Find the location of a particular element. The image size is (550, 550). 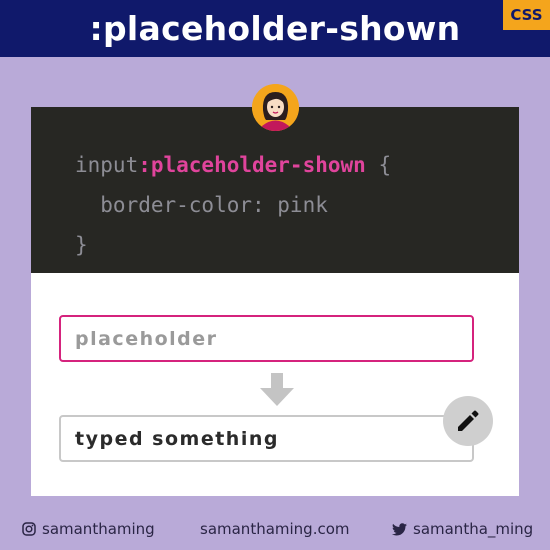

website-link: samanthaming.com is located at coordinates (275, 529).